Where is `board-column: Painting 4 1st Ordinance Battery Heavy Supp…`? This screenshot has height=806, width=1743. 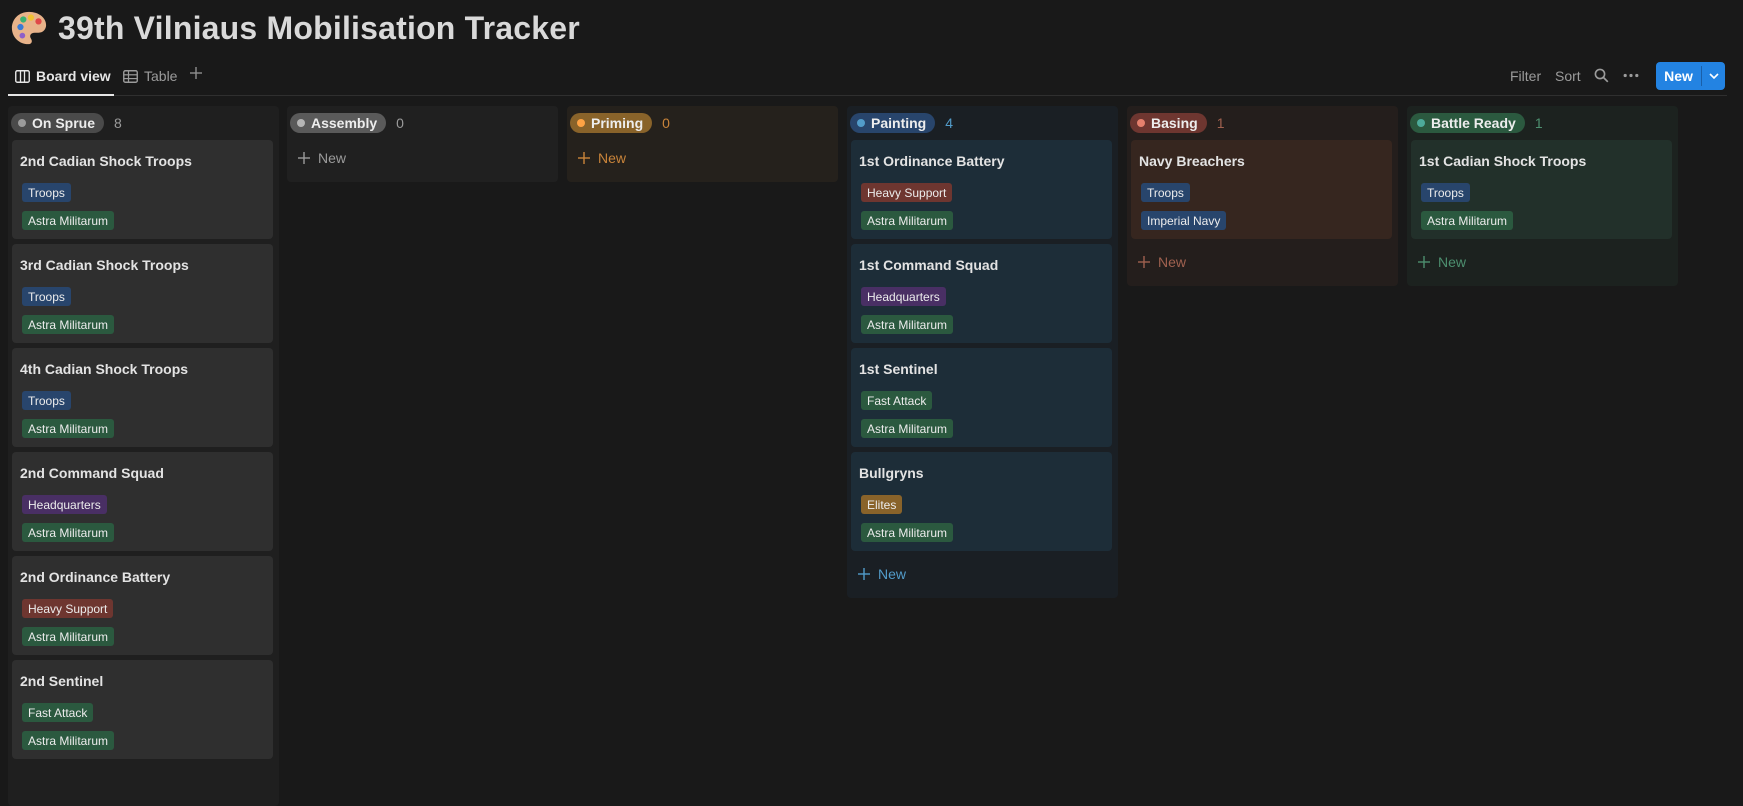
board-column: Painting 4 1st Ordinance Battery Heavy Supp… is located at coordinates (982, 352).